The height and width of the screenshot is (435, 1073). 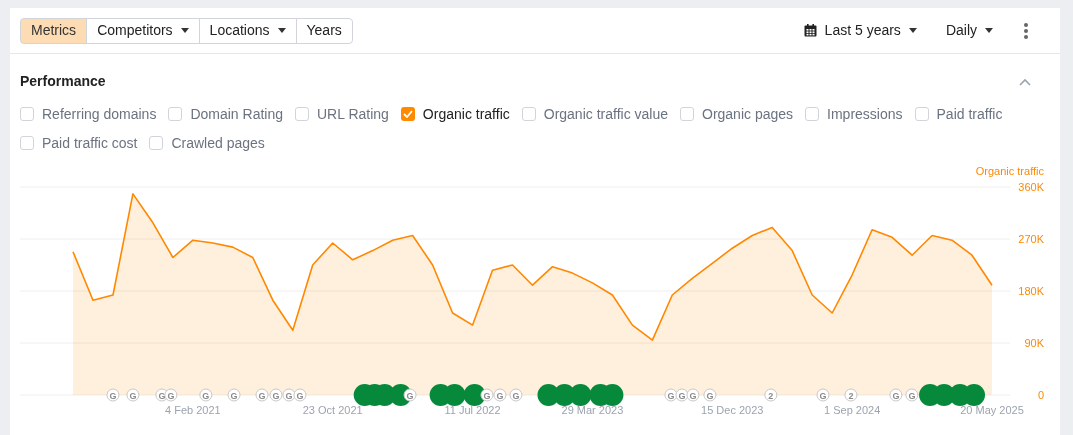 What do you see at coordinates (54, 30) in the screenshot?
I see `segment-tab: Metrics` at bounding box center [54, 30].